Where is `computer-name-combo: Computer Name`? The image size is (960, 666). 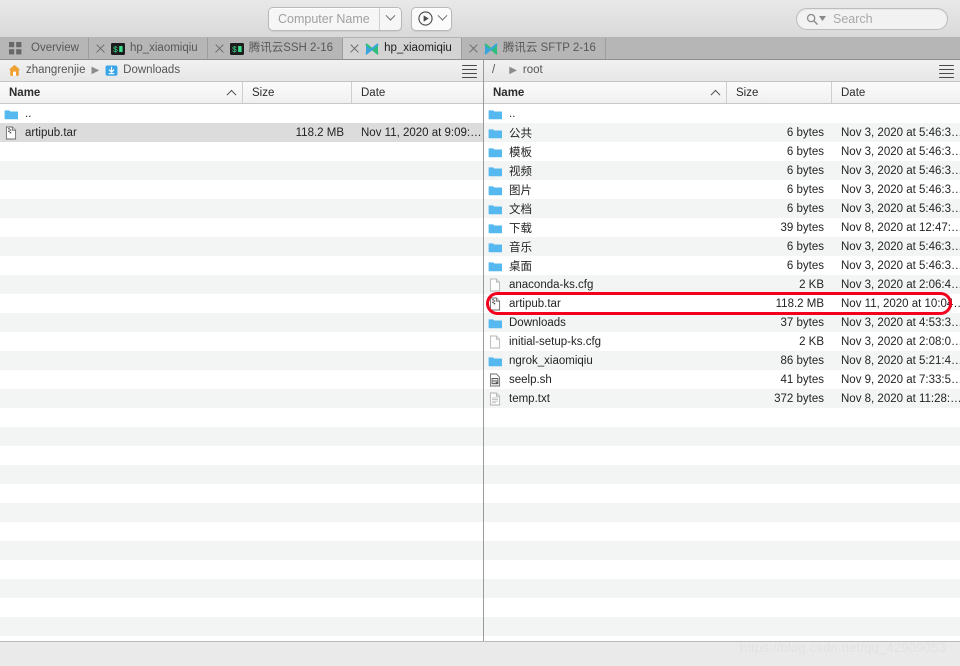
computer-name-combo: Computer Name is located at coordinates (335, 18).